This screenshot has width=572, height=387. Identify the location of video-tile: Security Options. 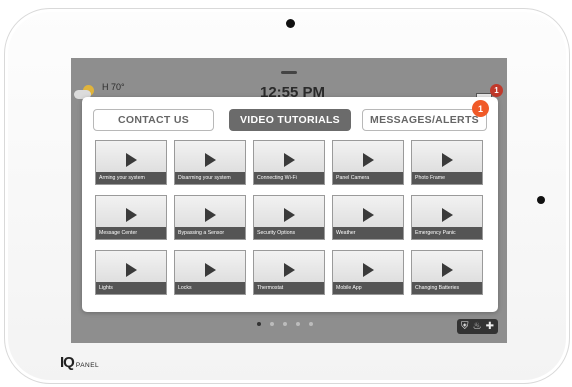
(289, 217).